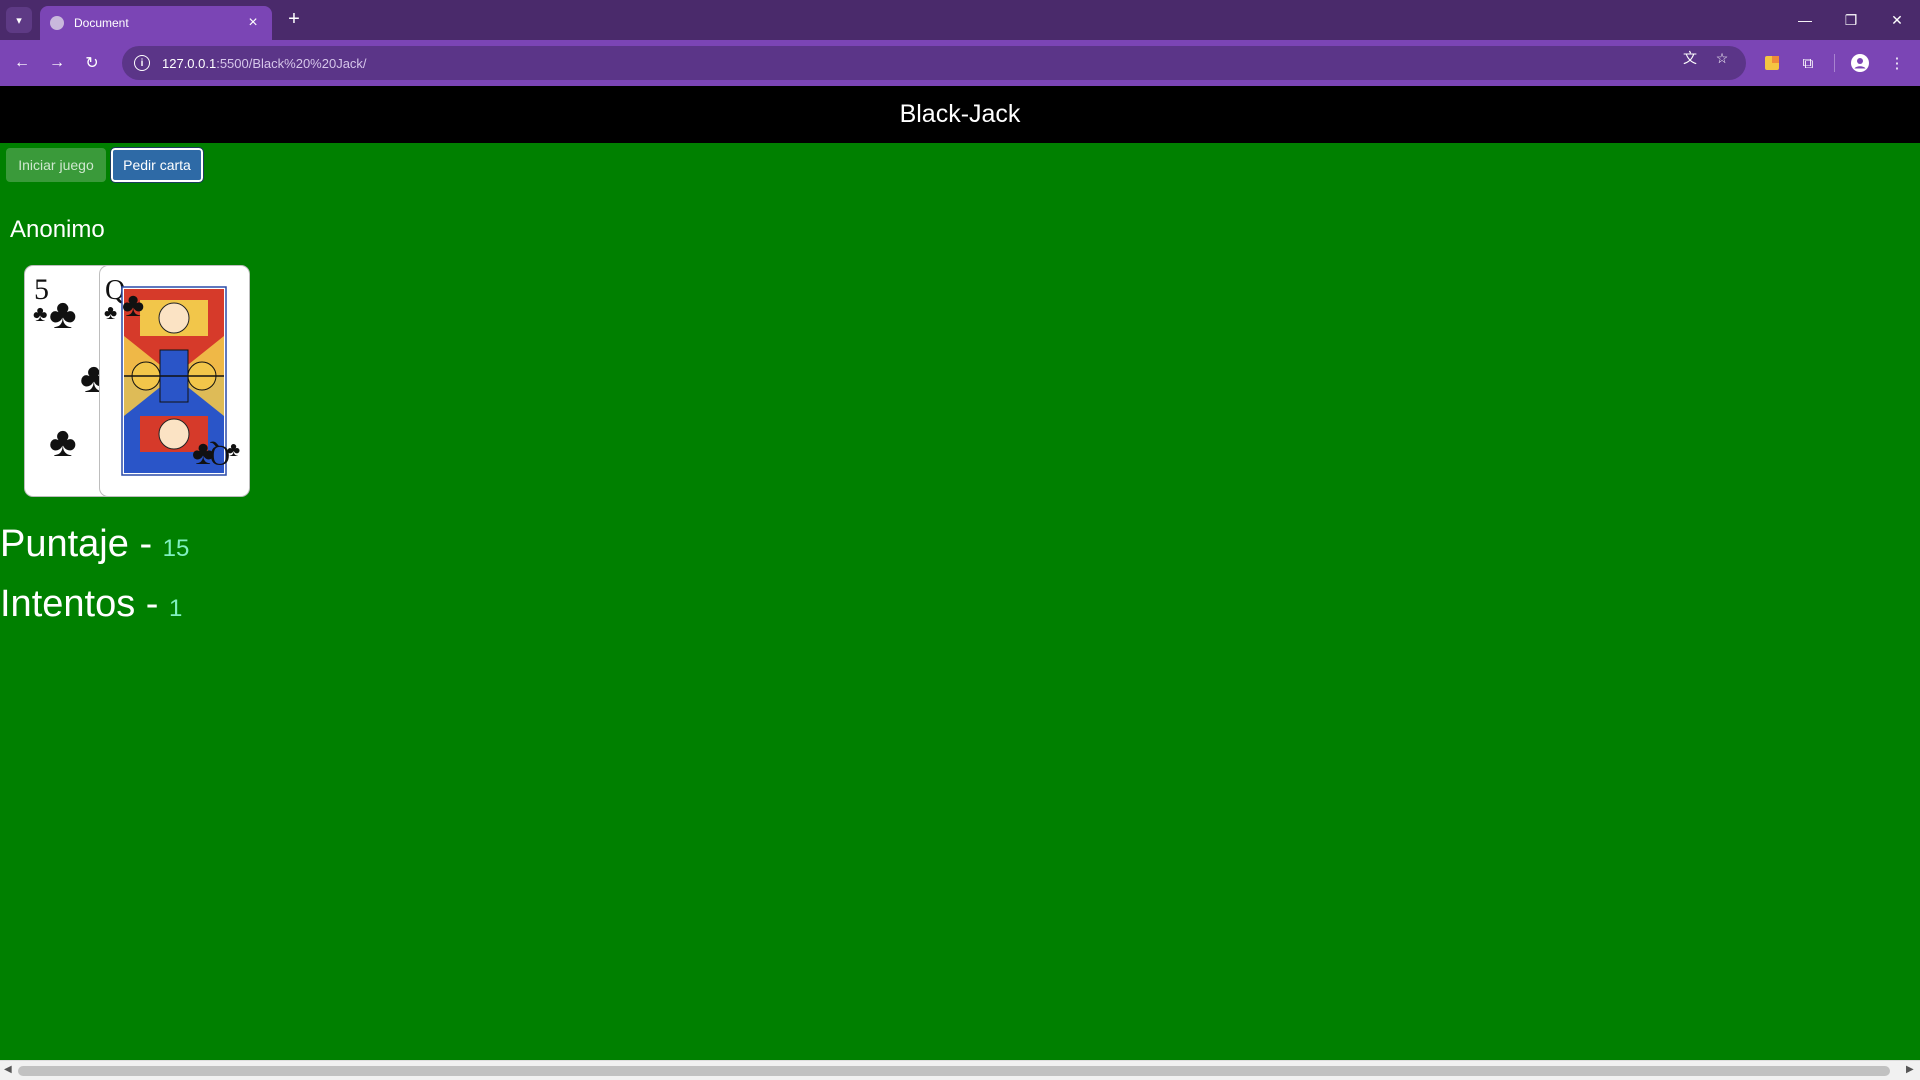 This screenshot has width=1920, height=1080. I want to click on url-host: 127.0.0.1, so click(189, 63).